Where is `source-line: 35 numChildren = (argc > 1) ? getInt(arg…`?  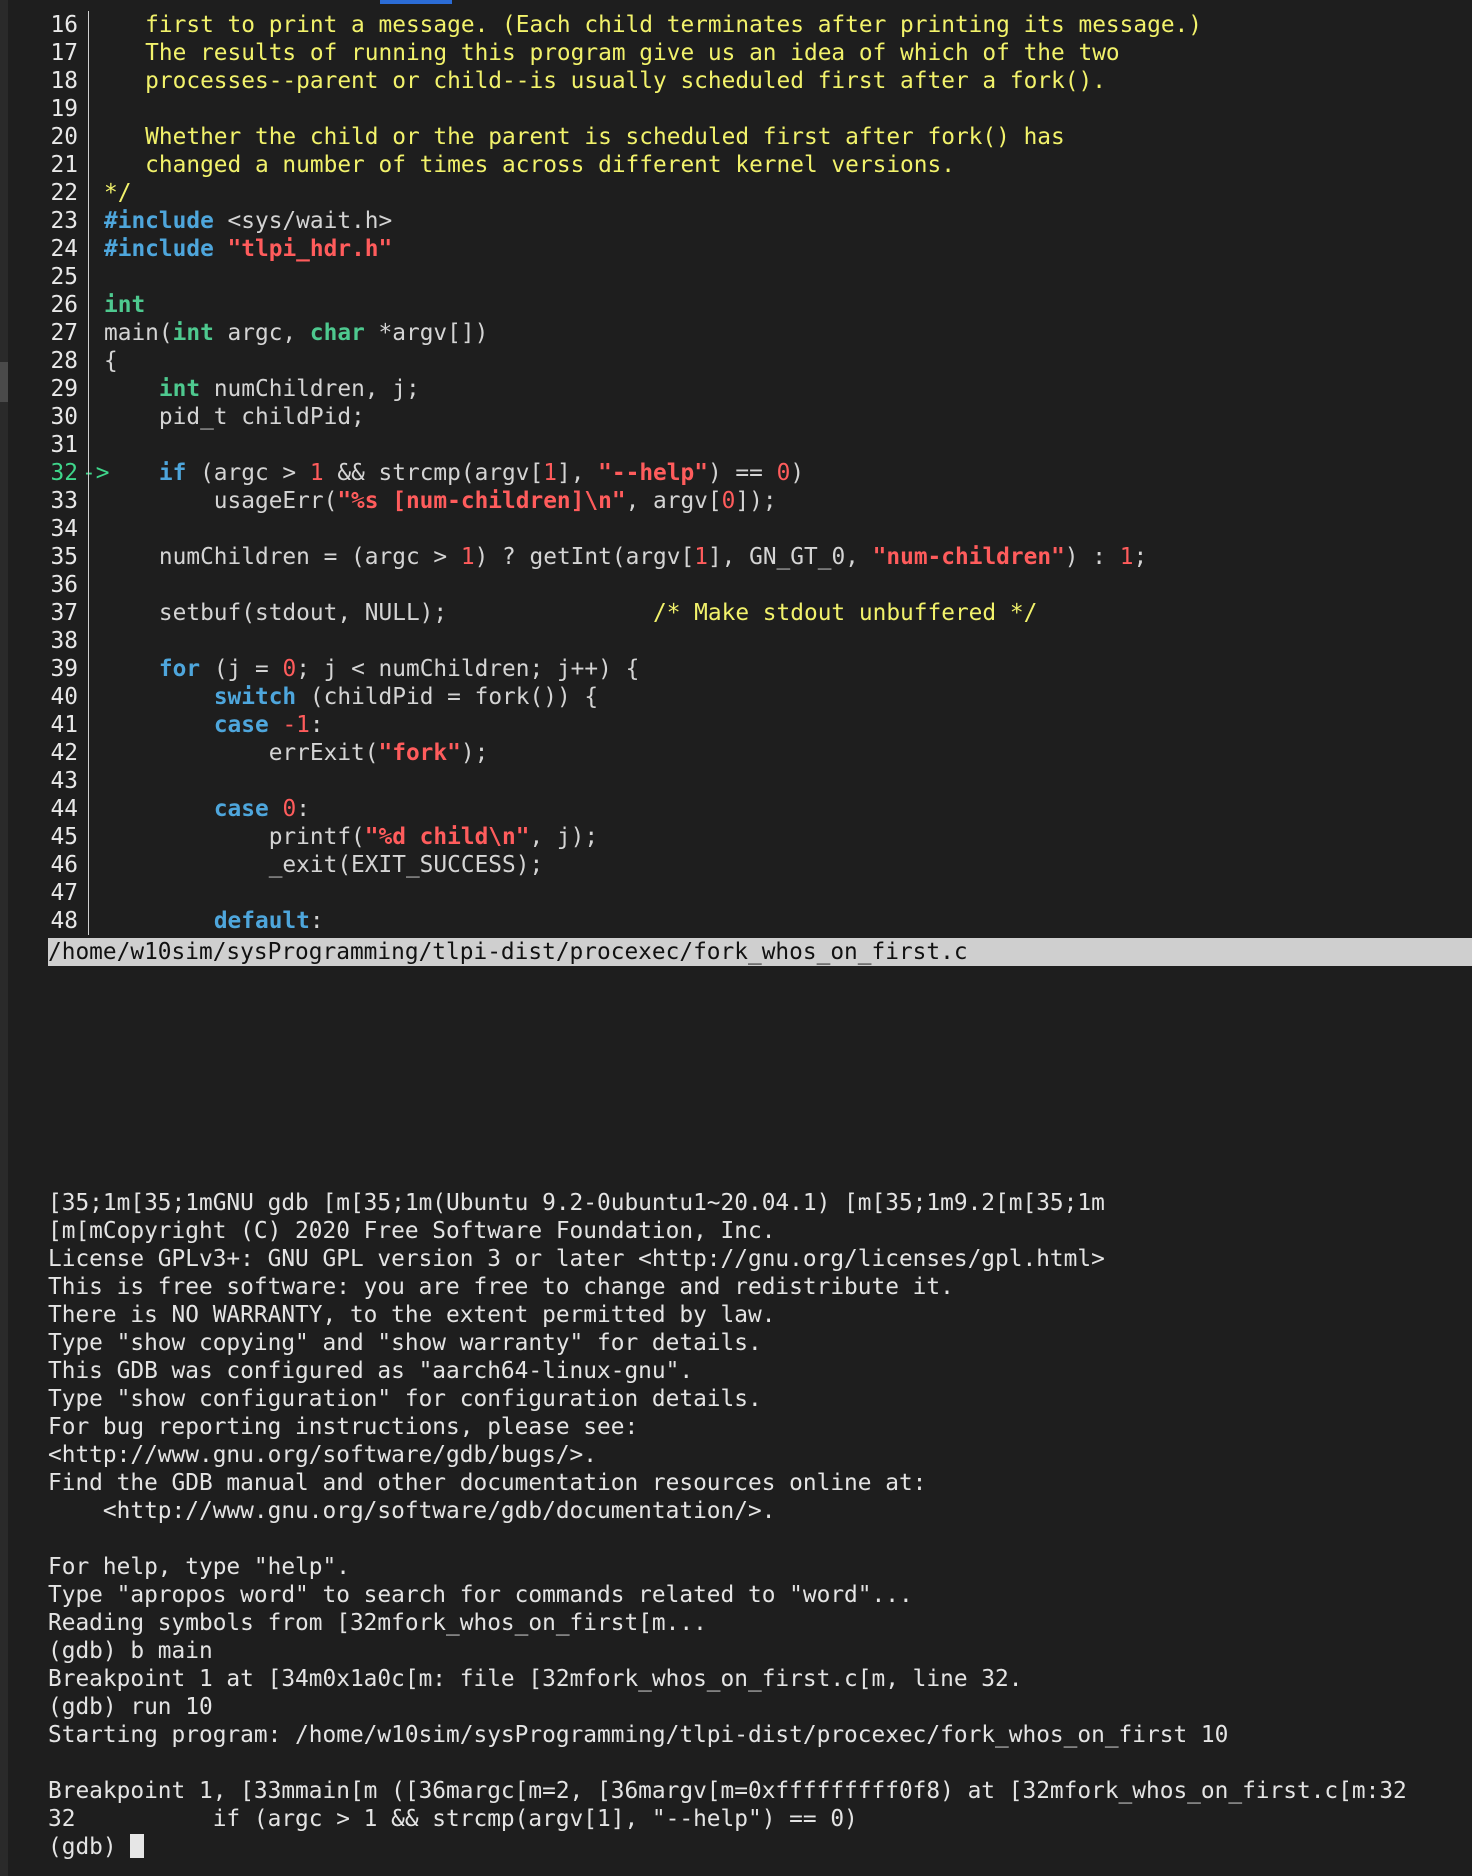 source-line: 35 numChildren = (argc > 1) ? getInt(arg… is located at coordinates (736, 557).